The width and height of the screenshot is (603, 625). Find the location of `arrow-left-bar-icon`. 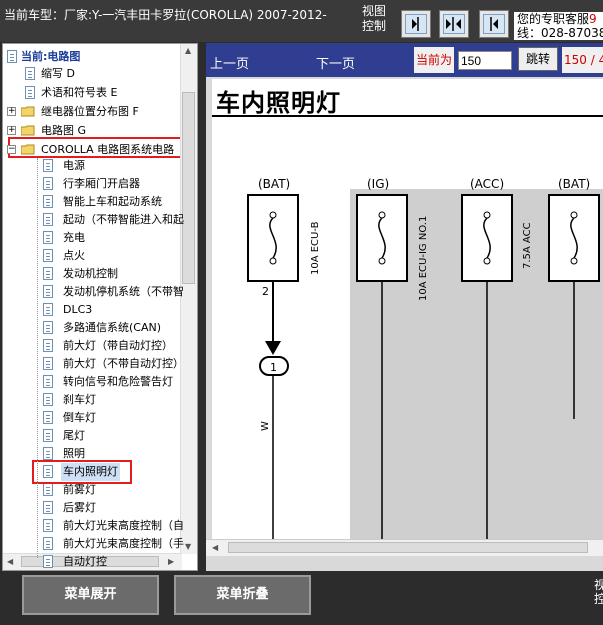

arrow-left-bar-icon is located at coordinates (494, 24).